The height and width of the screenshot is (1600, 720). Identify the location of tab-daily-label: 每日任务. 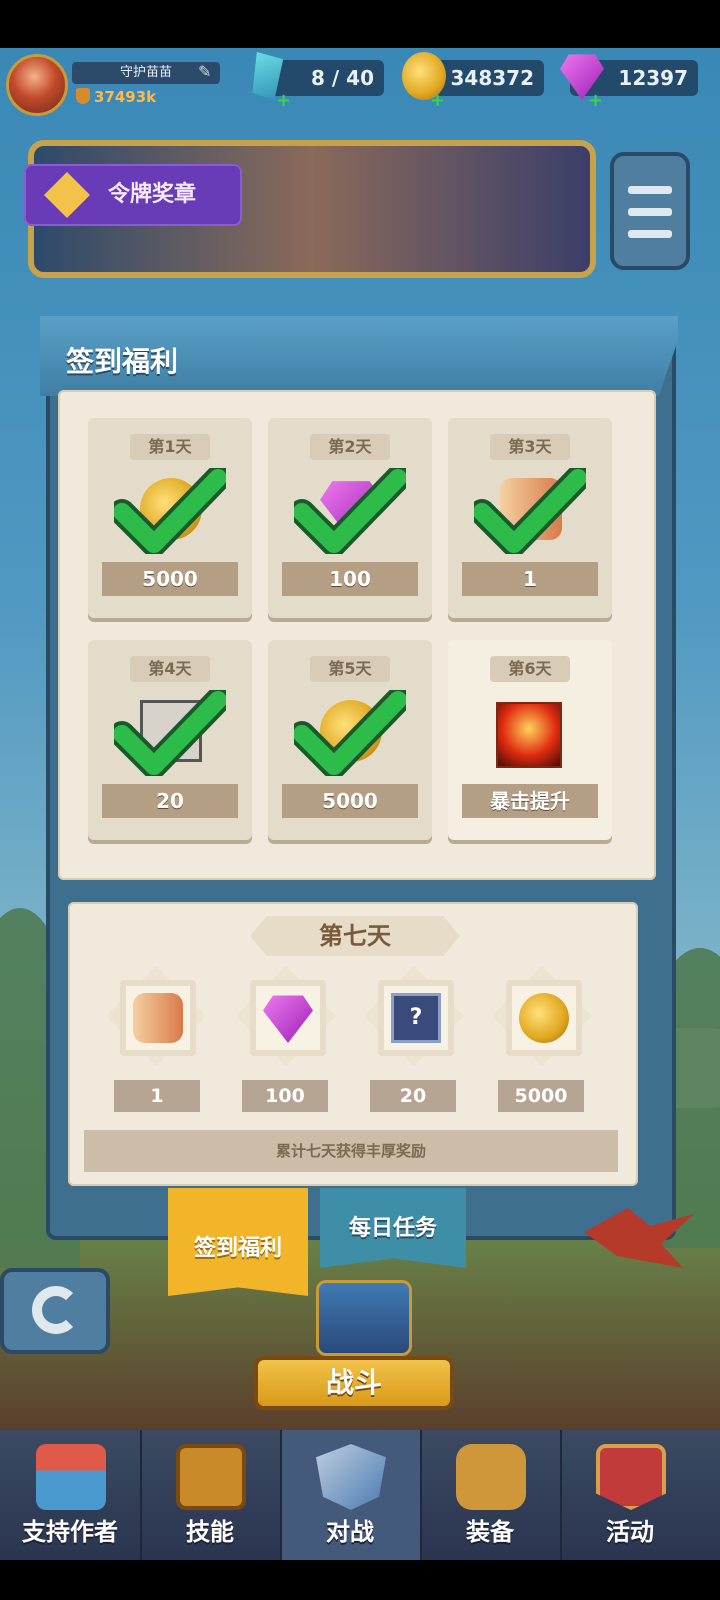
(392, 1228).